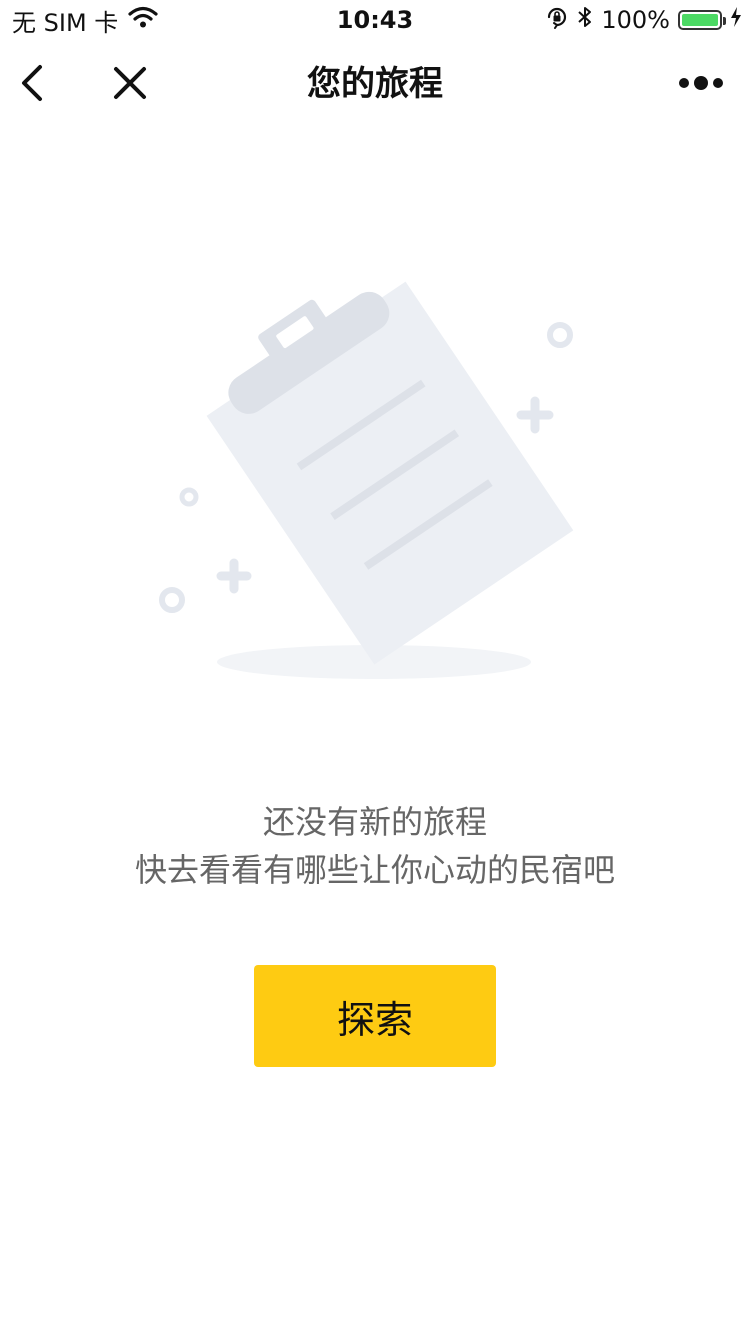 The width and height of the screenshot is (750, 1334). What do you see at coordinates (736, 20) in the screenshot?
I see `charging-bolt-icon` at bounding box center [736, 20].